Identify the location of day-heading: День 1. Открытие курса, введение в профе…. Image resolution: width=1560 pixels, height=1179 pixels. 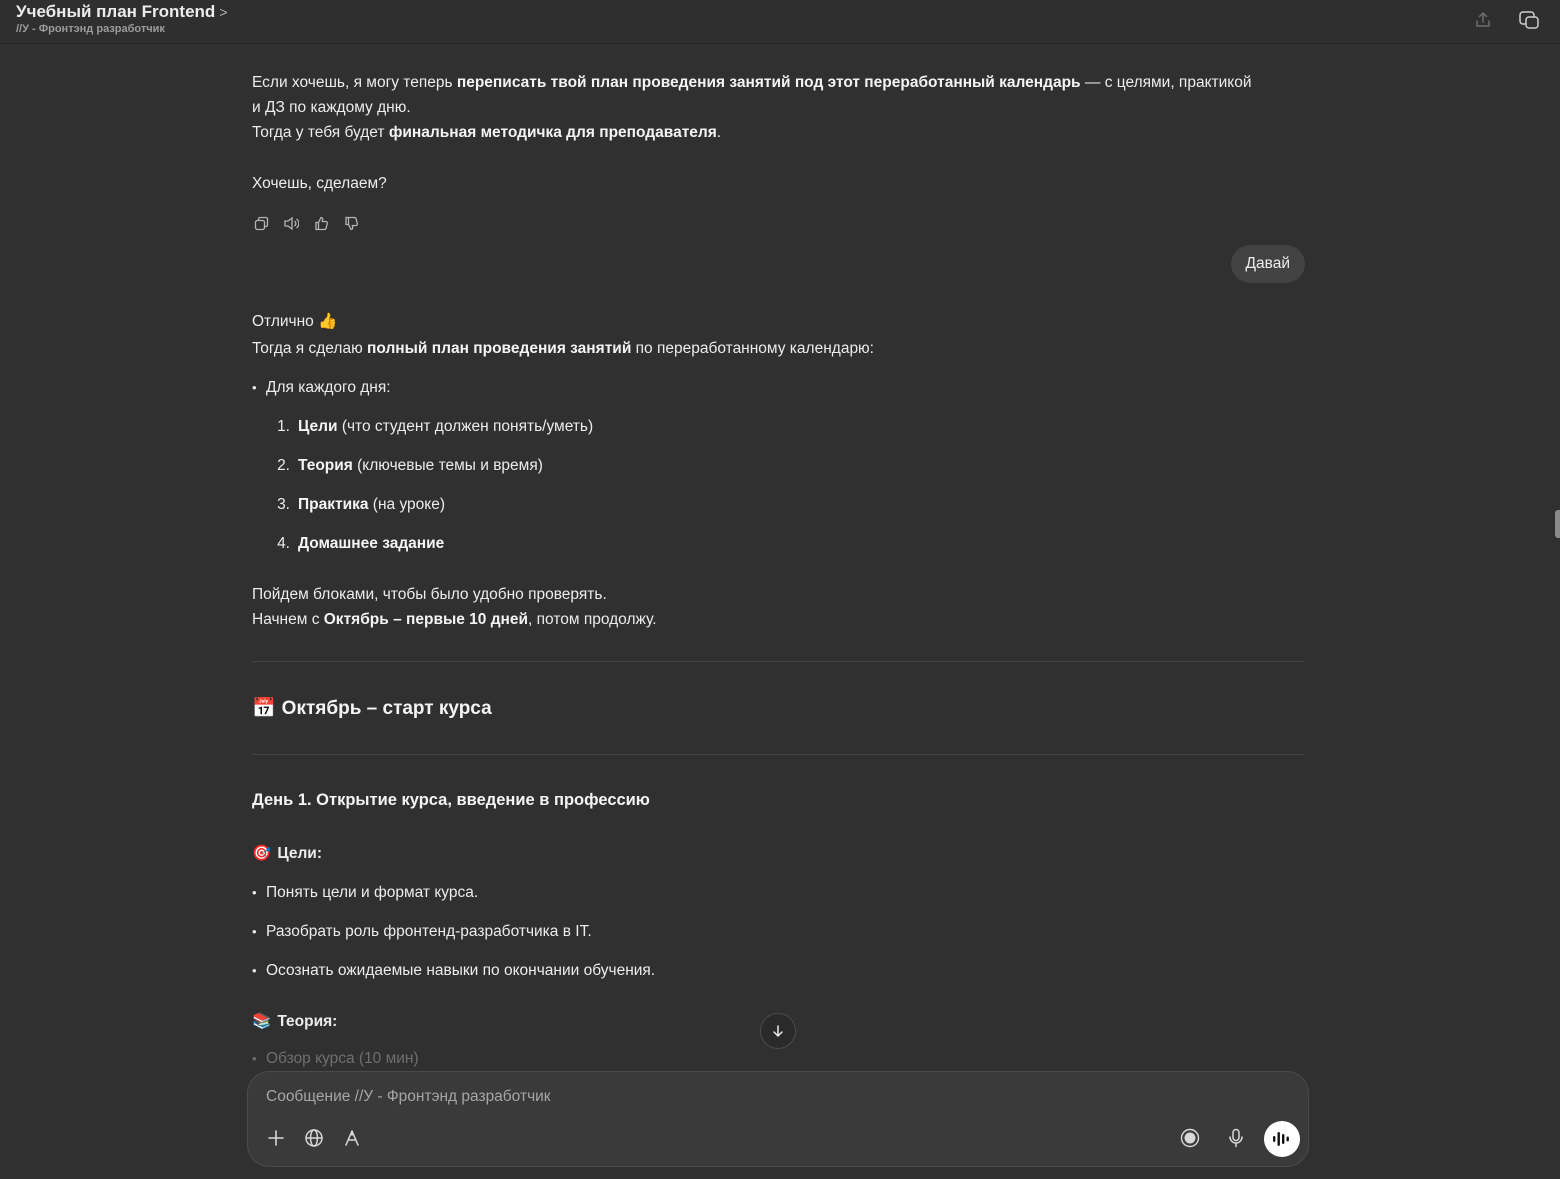
(451, 800).